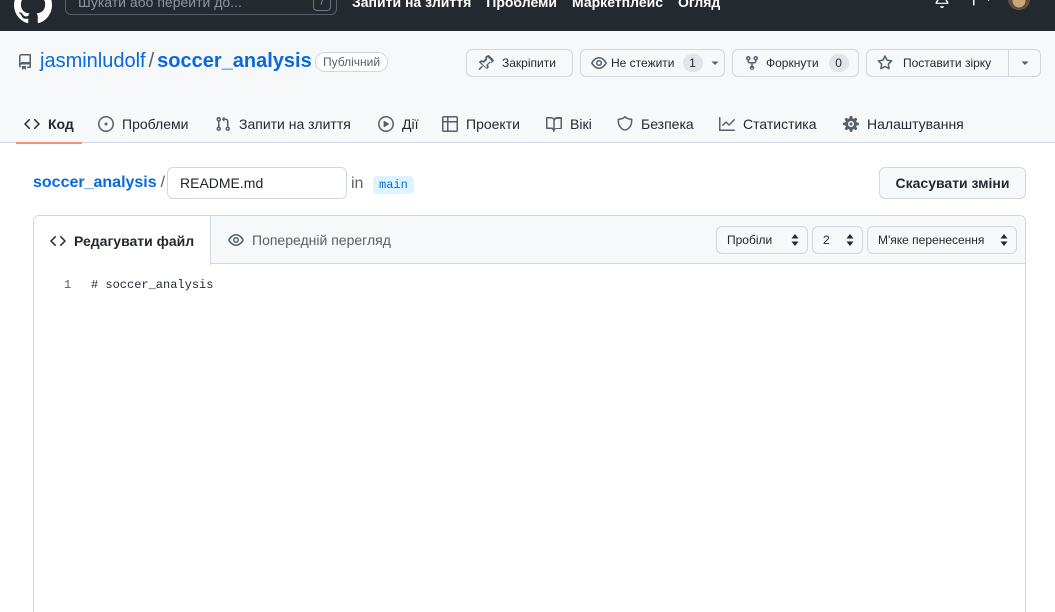 The image size is (1055, 612). Describe the element at coordinates (493, 123) in the screenshot. I see `tab-projects-label: Проекти` at that location.